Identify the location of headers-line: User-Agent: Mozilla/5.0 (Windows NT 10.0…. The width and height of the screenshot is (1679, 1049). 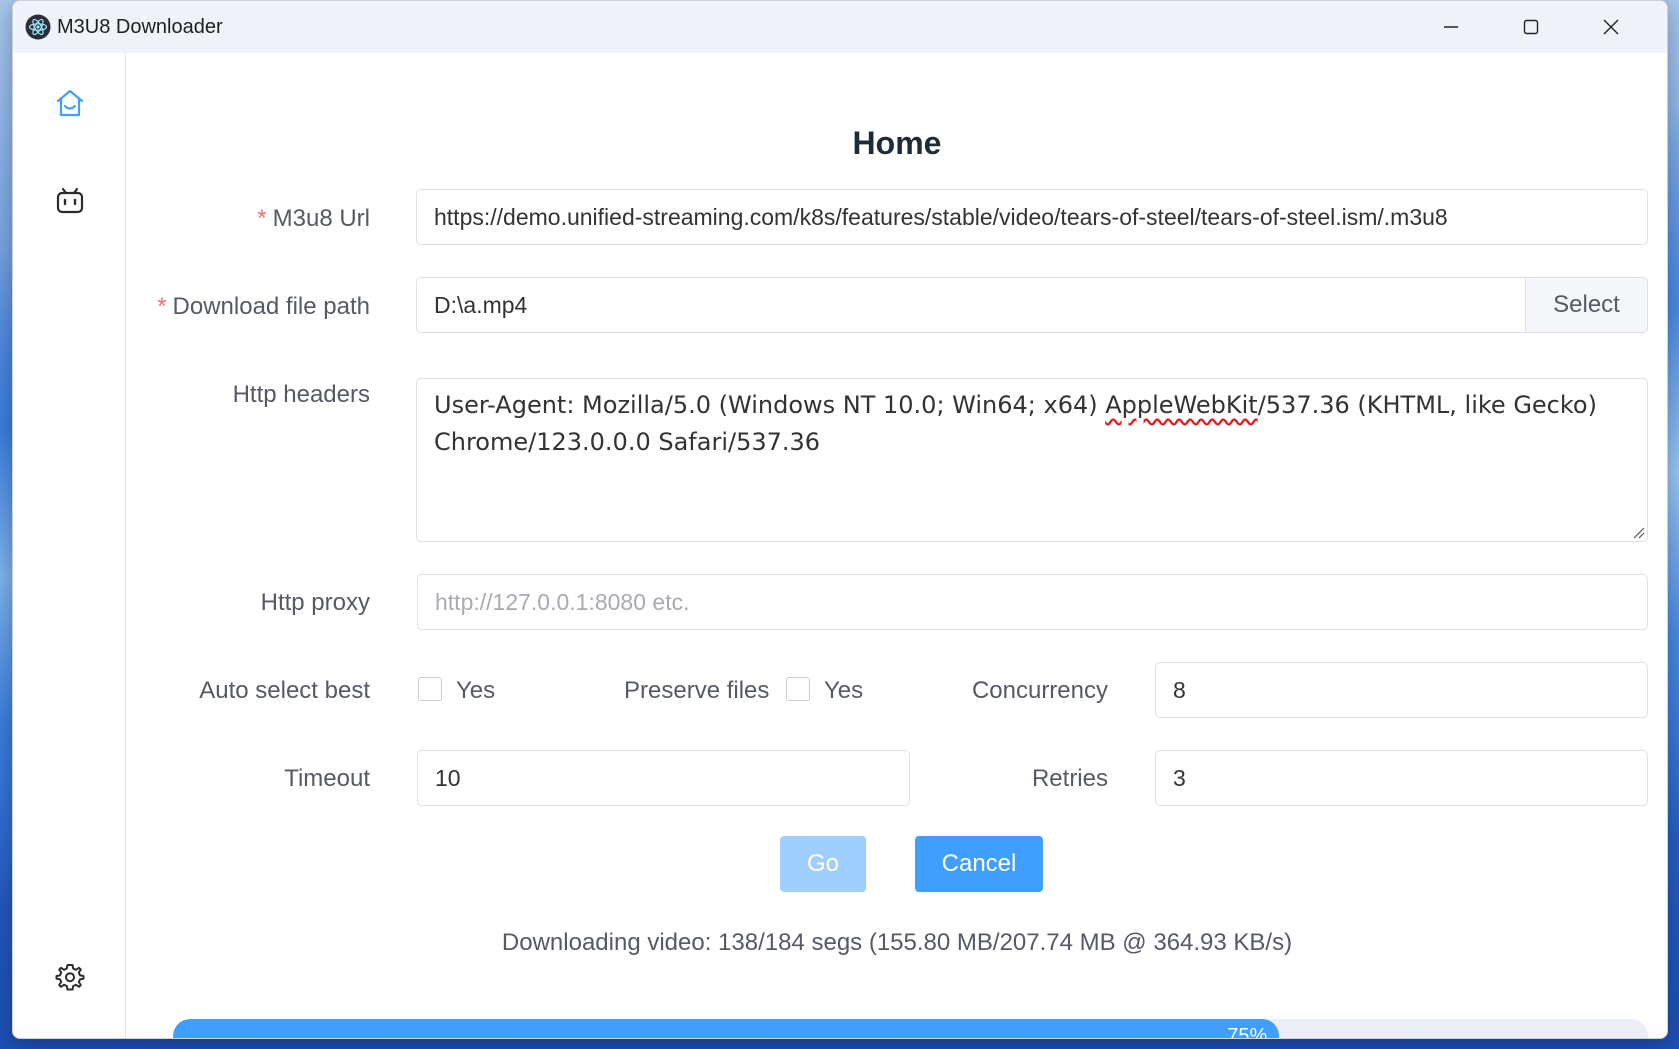
(1015, 405).